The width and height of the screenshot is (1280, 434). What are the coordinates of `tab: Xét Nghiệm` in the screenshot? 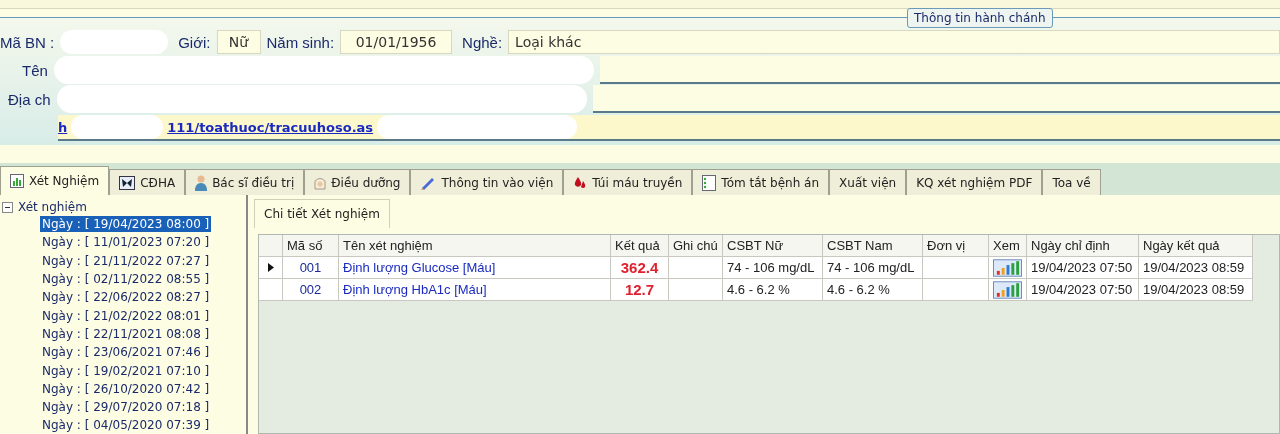 It's located at (55, 180).